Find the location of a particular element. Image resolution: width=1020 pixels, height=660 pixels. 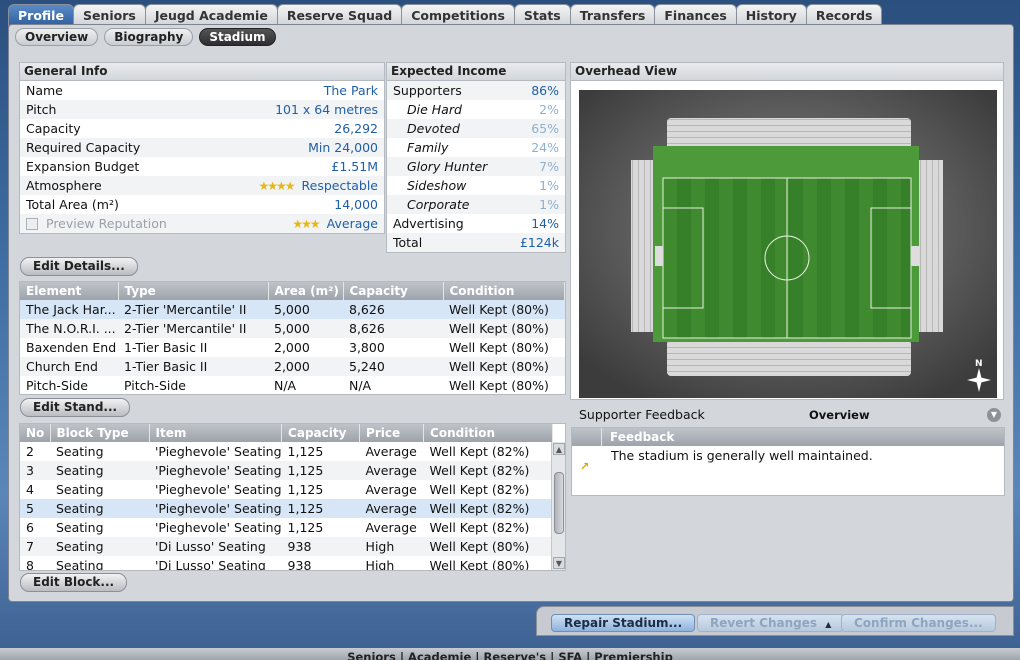

income-row-total: Total £124k is located at coordinates (476, 242).